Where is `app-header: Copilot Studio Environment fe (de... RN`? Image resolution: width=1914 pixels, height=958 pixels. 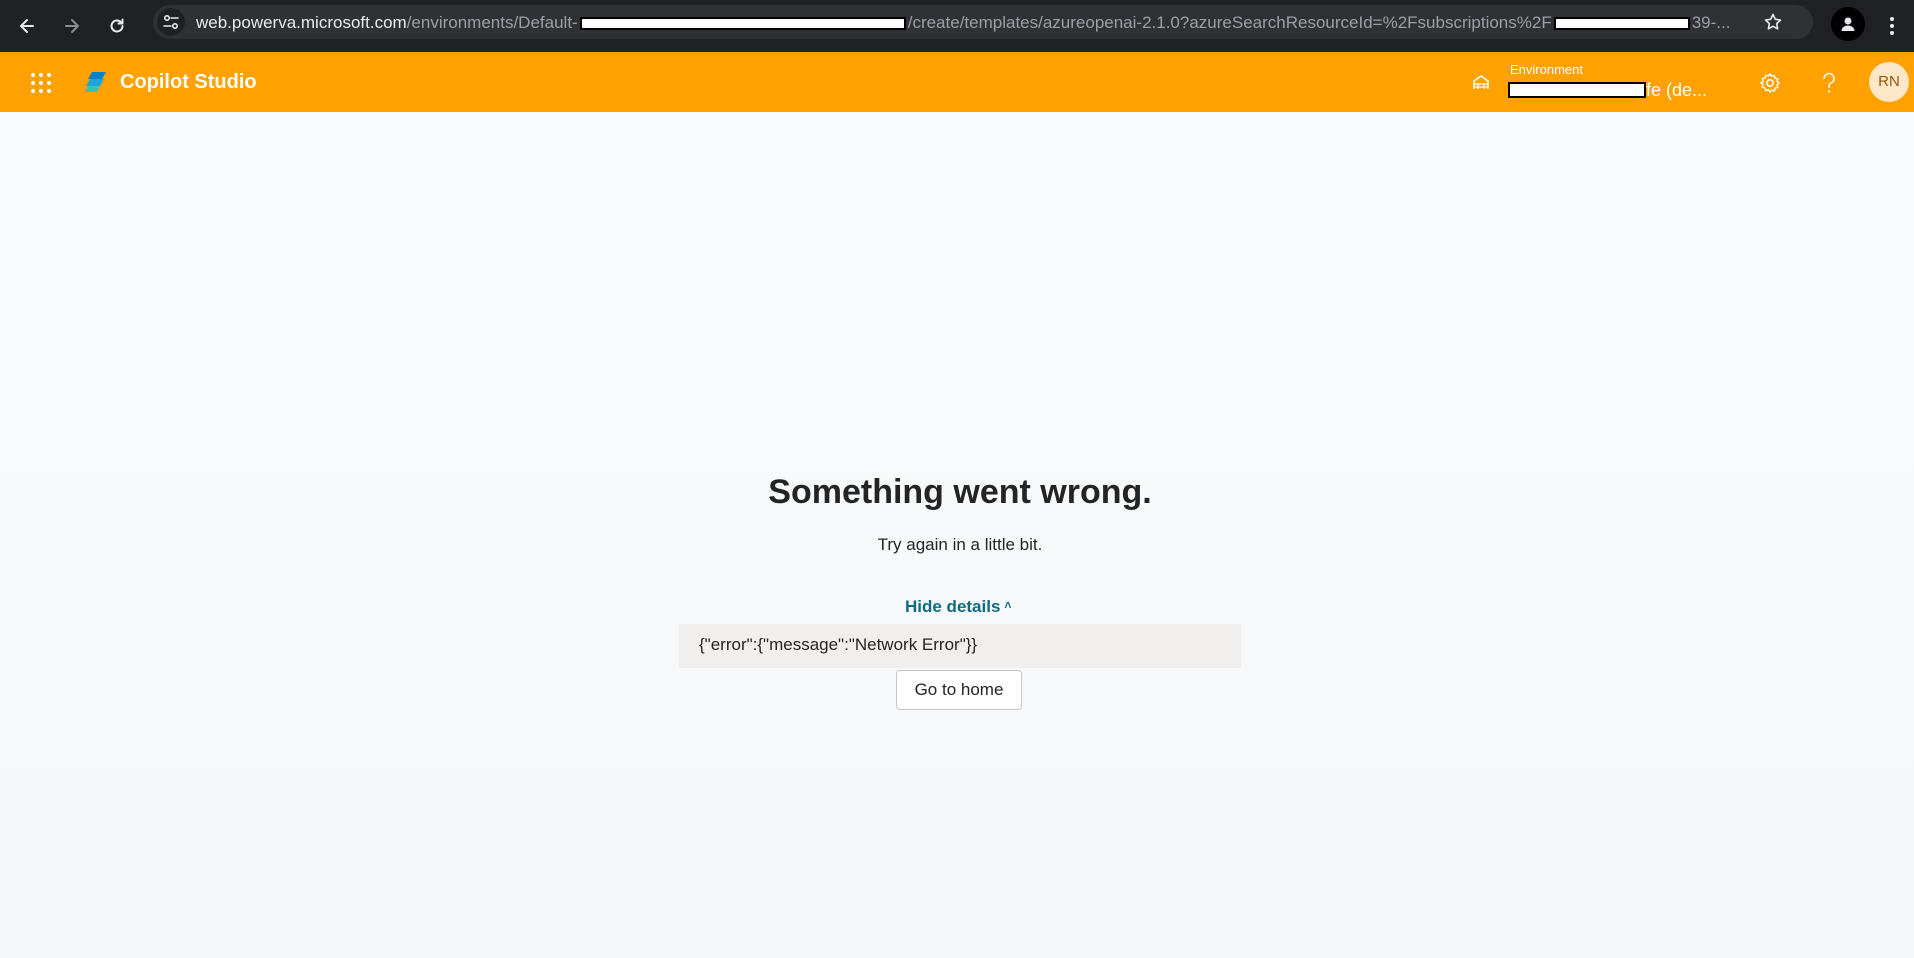
app-header: Copilot Studio Environment fe (de... RN is located at coordinates (957, 82).